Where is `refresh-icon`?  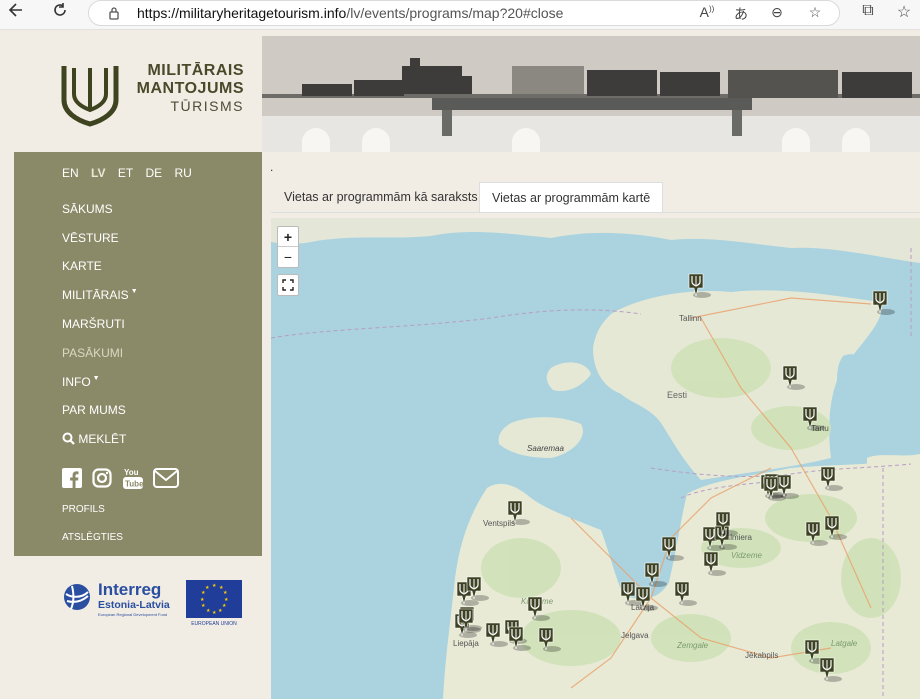 refresh-icon is located at coordinates (60, 13).